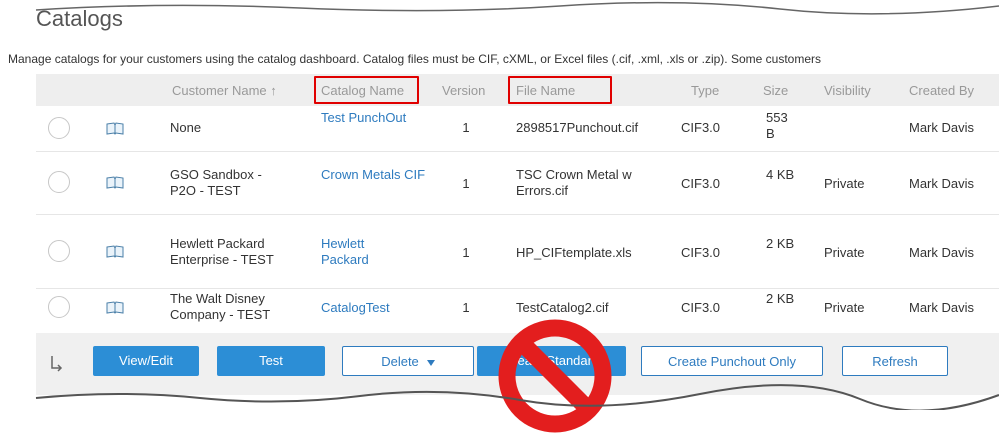  I want to click on delete-button: Delete, so click(408, 361).